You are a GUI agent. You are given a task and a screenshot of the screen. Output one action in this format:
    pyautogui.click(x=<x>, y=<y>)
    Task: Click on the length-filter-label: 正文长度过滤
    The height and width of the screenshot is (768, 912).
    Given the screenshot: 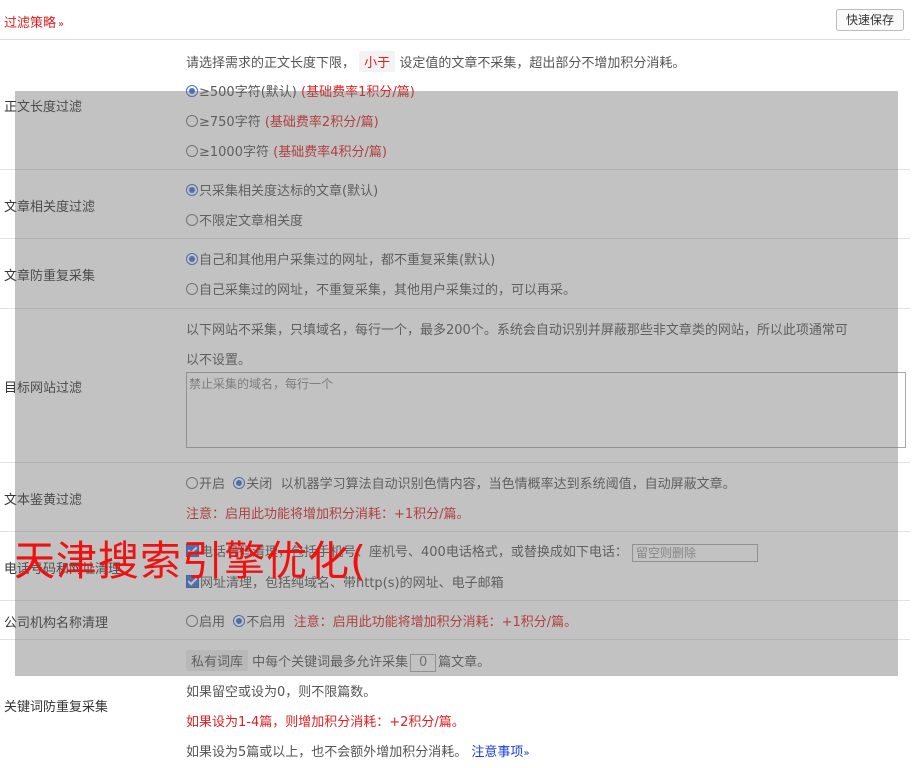 What is the action you would take?
    pyautogui.click(x=43, y=107)
    